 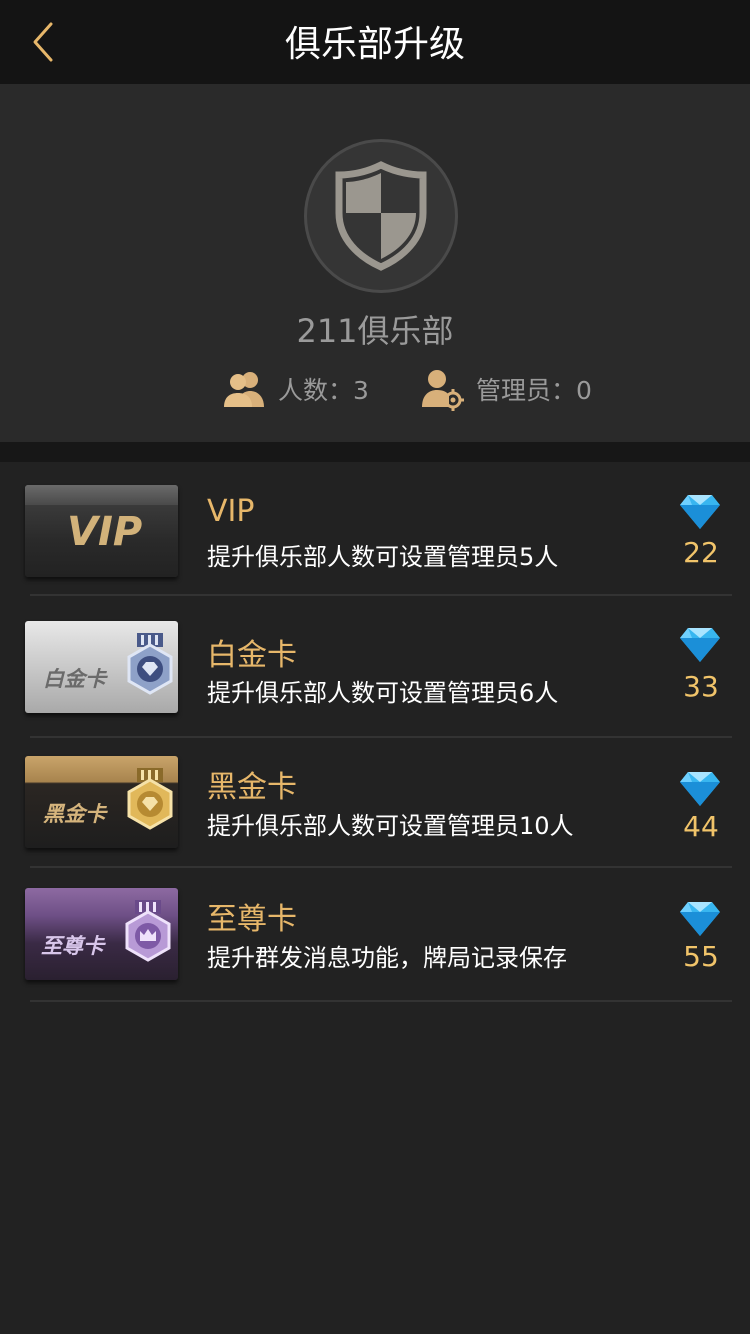 I want to click on club-name: 211俱乐部, so click(x=375, y=331).